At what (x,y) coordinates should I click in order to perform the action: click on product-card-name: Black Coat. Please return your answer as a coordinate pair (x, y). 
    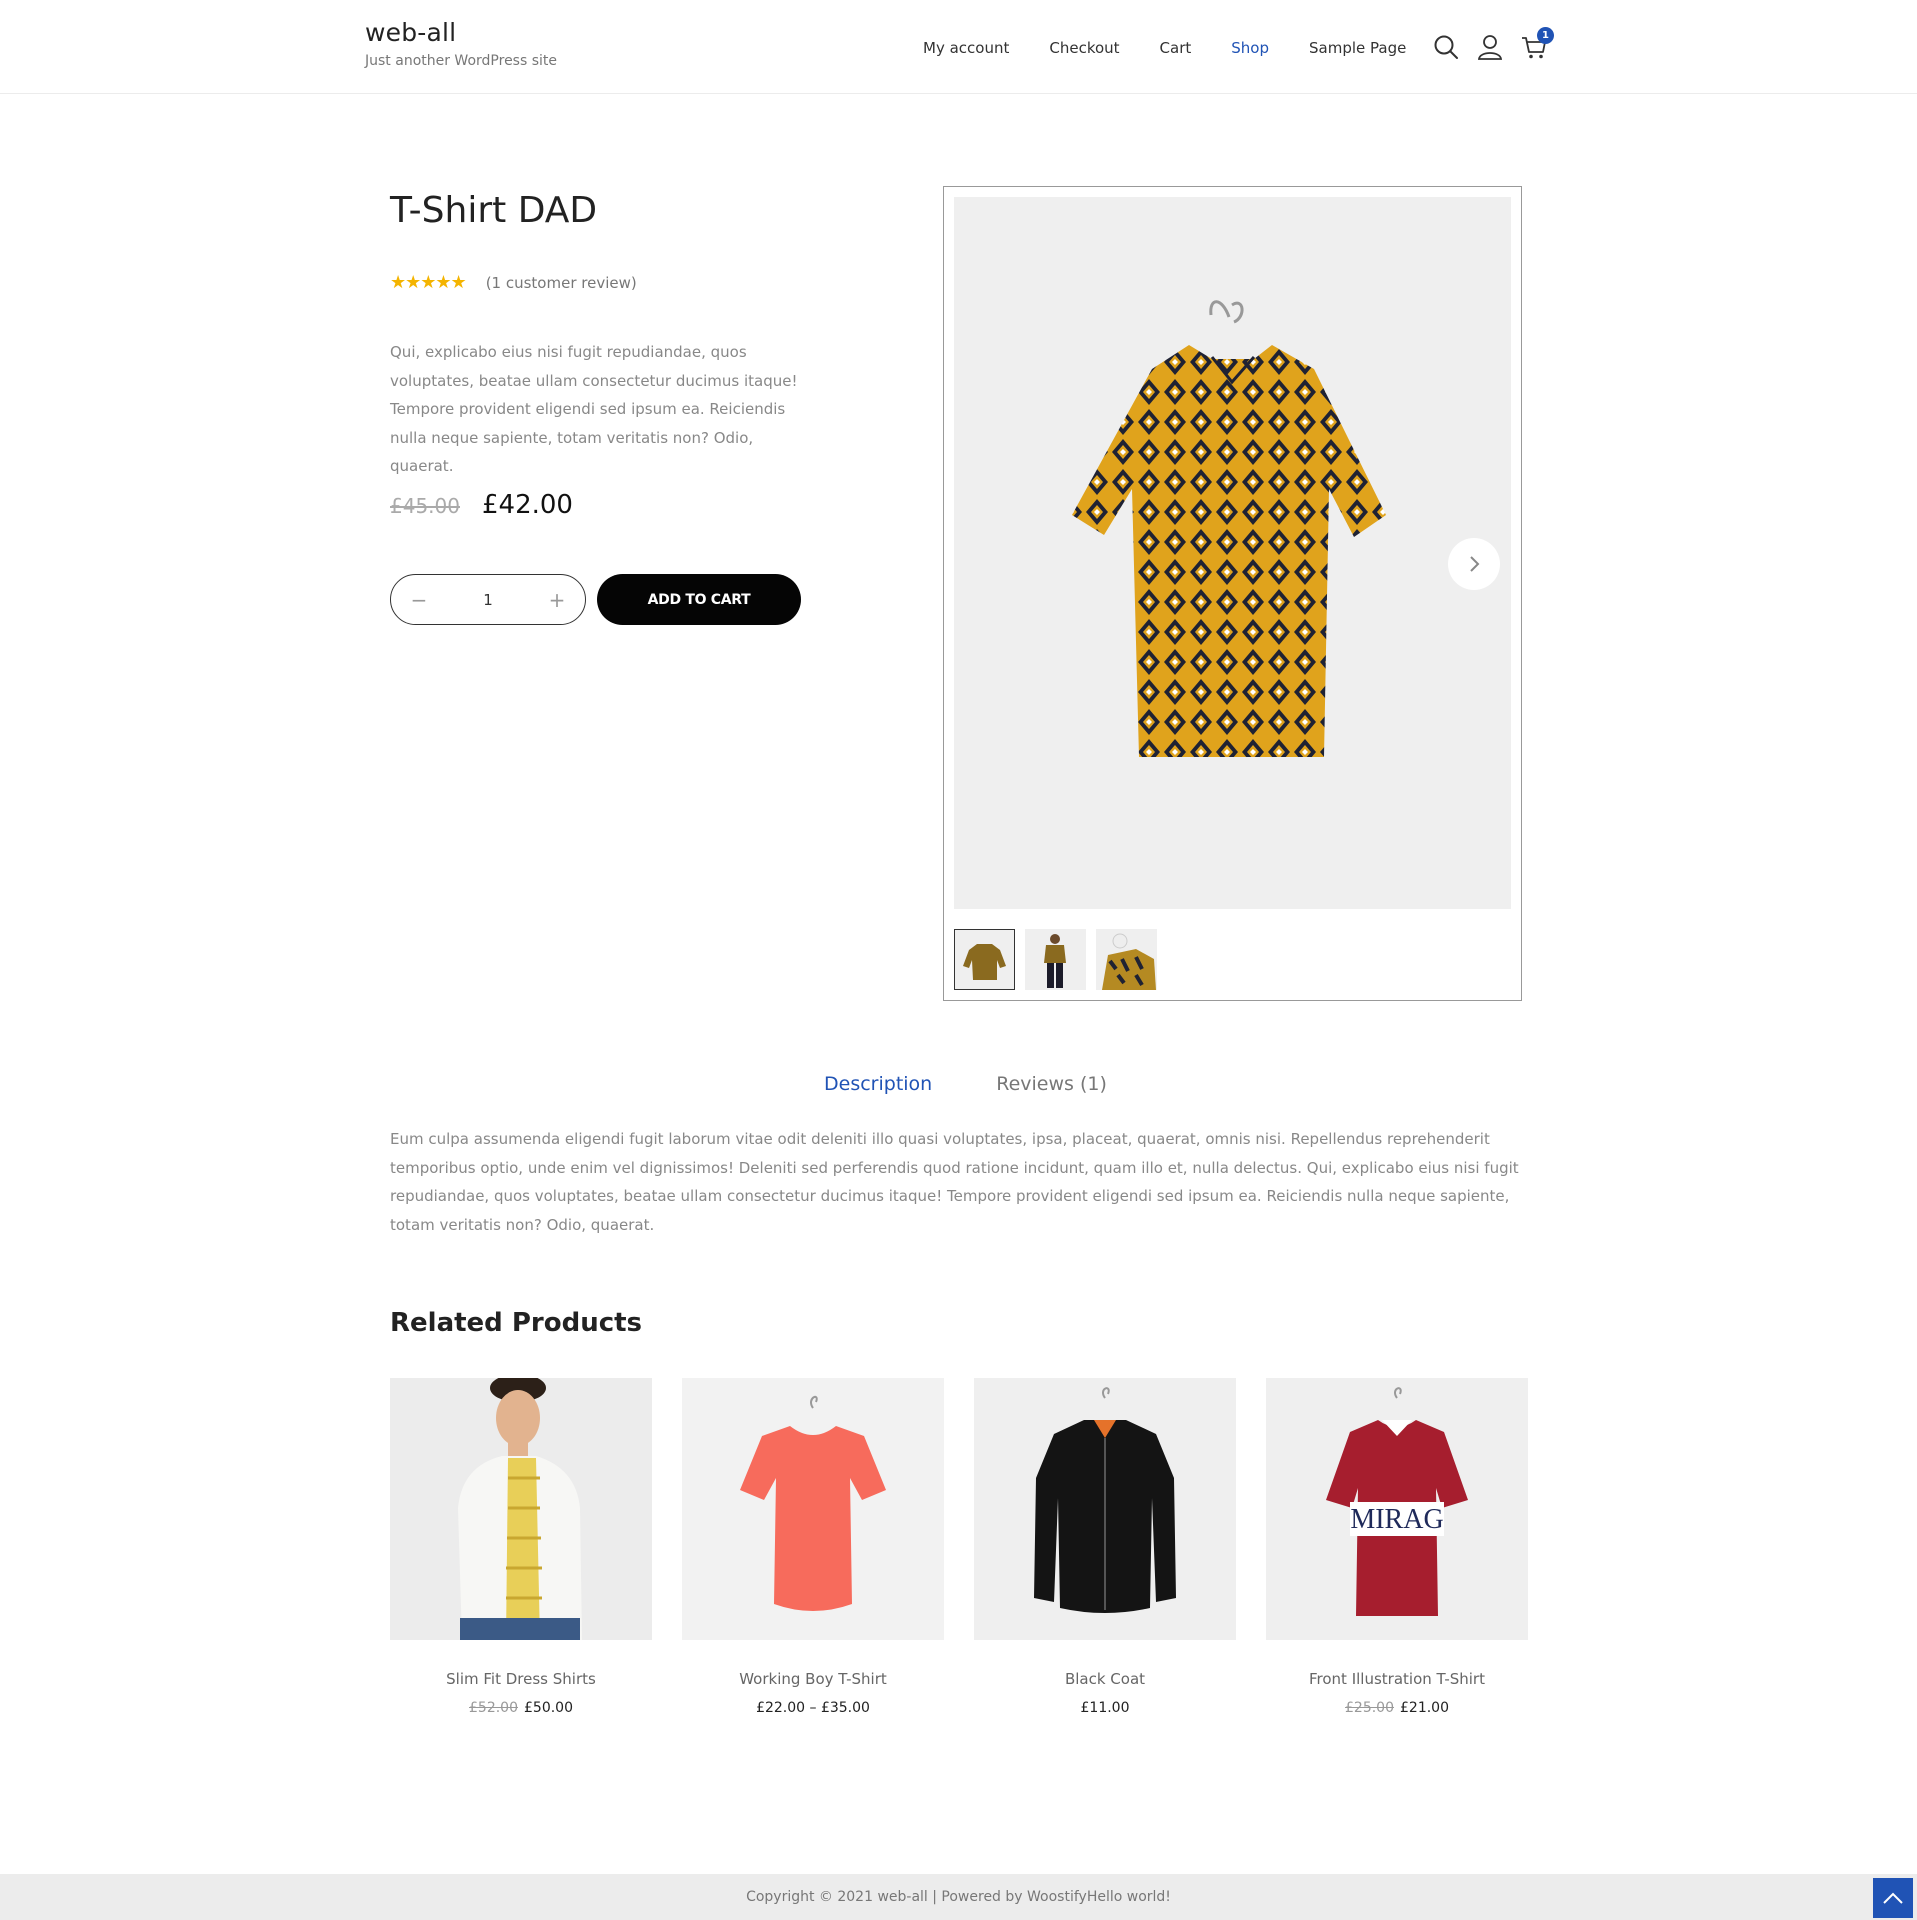
    Looking at the image, I should click on (1105, 1679).